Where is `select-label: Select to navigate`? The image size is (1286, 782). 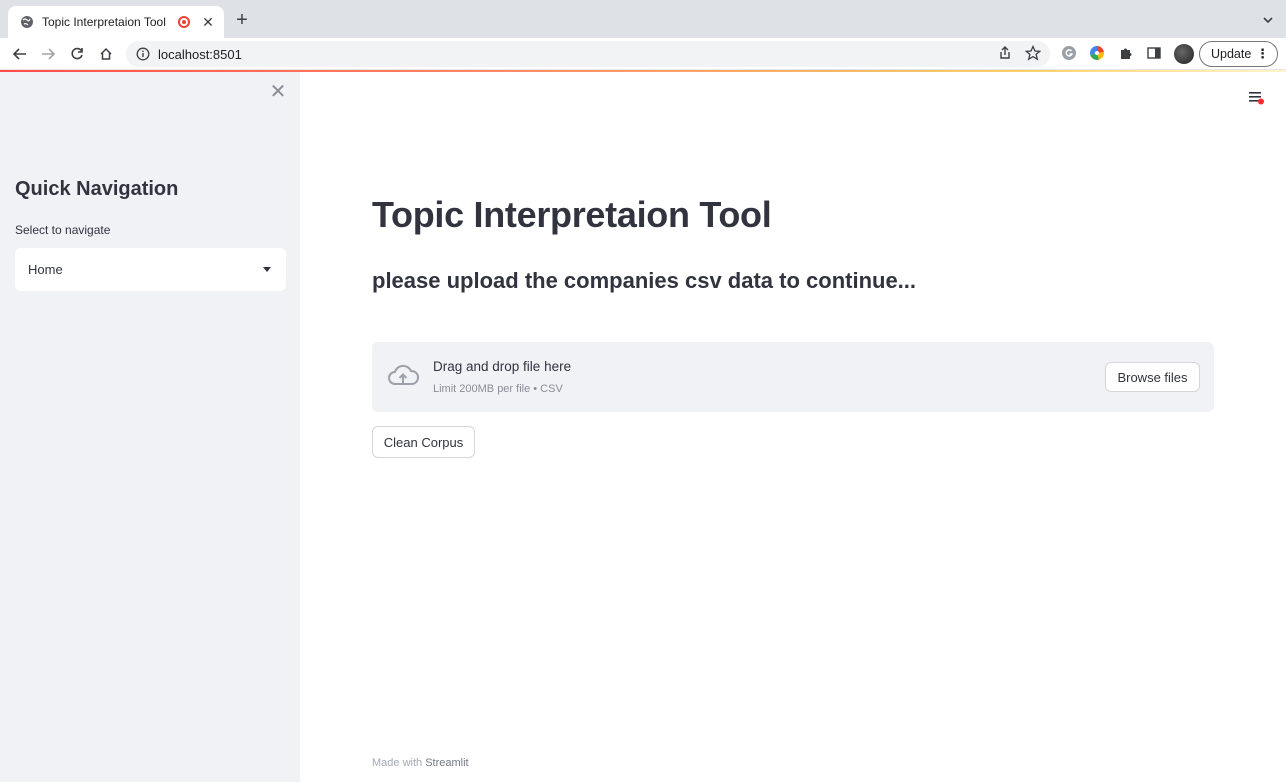 select-label: Select to navigate is located at coordinates (63, 230).